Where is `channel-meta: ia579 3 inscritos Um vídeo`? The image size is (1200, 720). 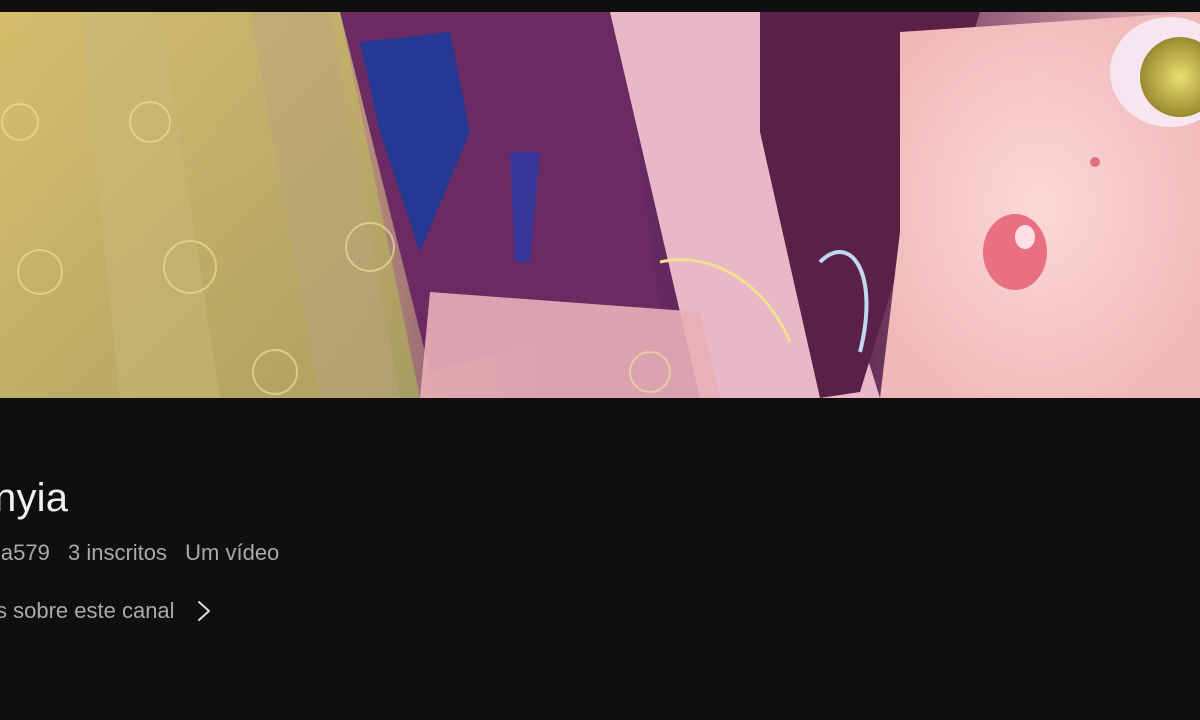 channel-meta: ia579 3 inscritos Um vídeo is located at coordinates (145, 553).